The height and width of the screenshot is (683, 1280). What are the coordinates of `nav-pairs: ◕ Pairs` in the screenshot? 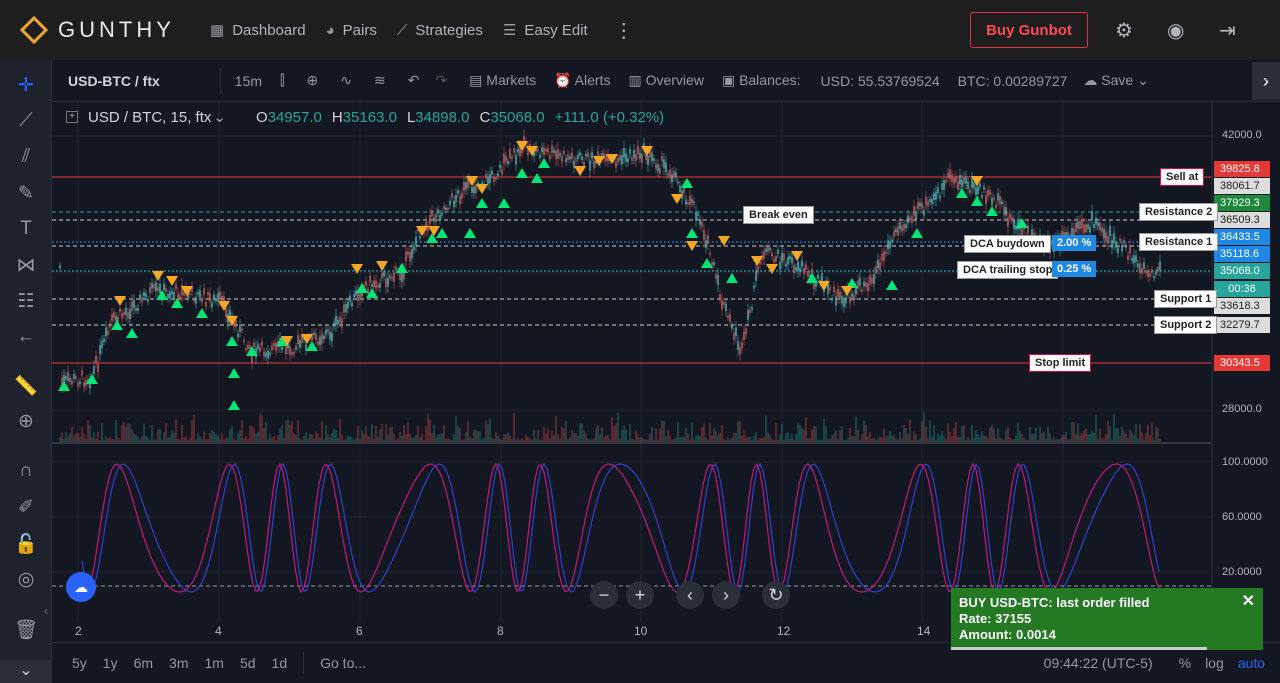 It's located at (351, 30).